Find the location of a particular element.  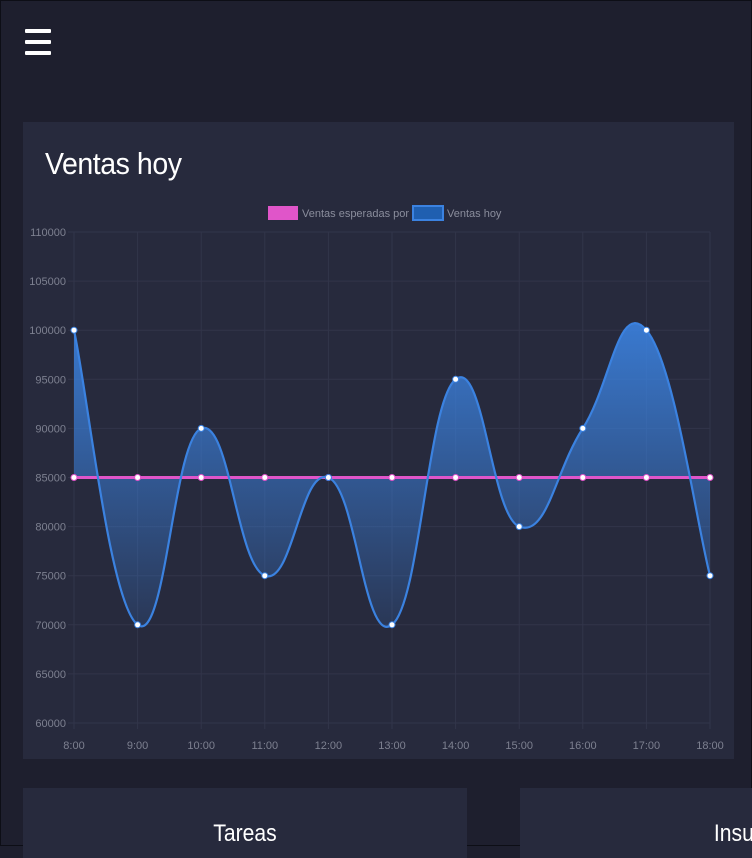

y-tick-label: 100000 is located at coordinates (47, 331).